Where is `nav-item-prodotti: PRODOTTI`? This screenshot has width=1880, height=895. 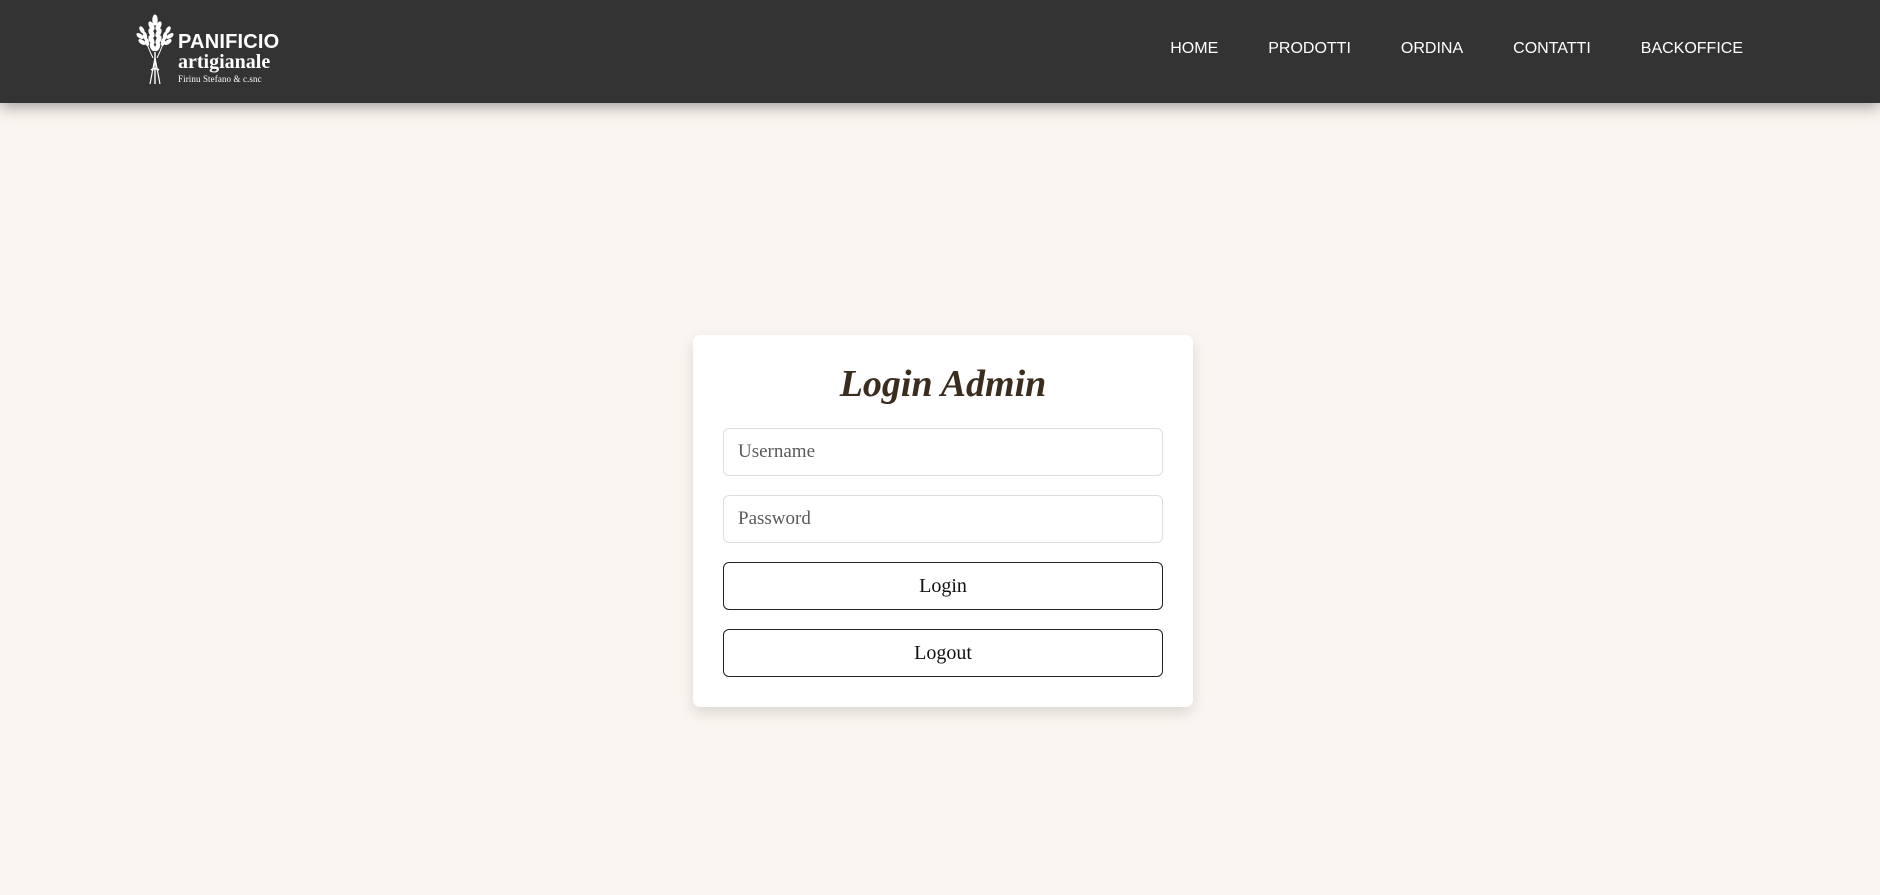 nav-item-prodotti: PRODOTTI is located at coordinates (1309, 49).